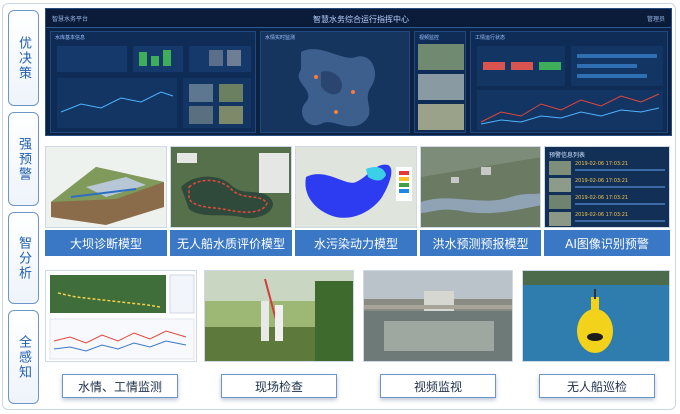 This screenshot has height=414, width=680. I want to click on boat-quality-model-image, so click(231, 187).